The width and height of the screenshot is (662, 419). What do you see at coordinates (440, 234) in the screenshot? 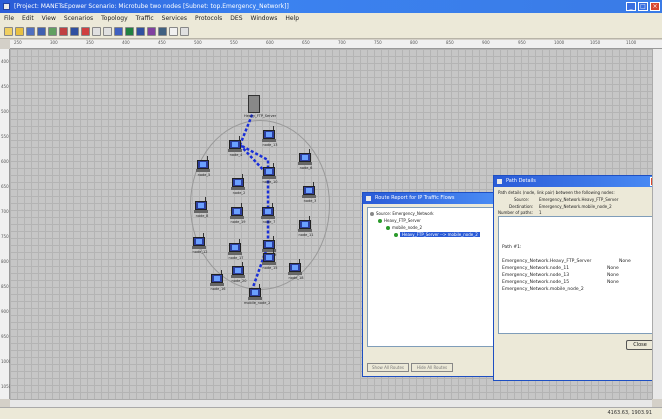
I see `tree-item-label: Heavy_FTP_Server --> mobile_node_2` at bounding box center [440, 234].